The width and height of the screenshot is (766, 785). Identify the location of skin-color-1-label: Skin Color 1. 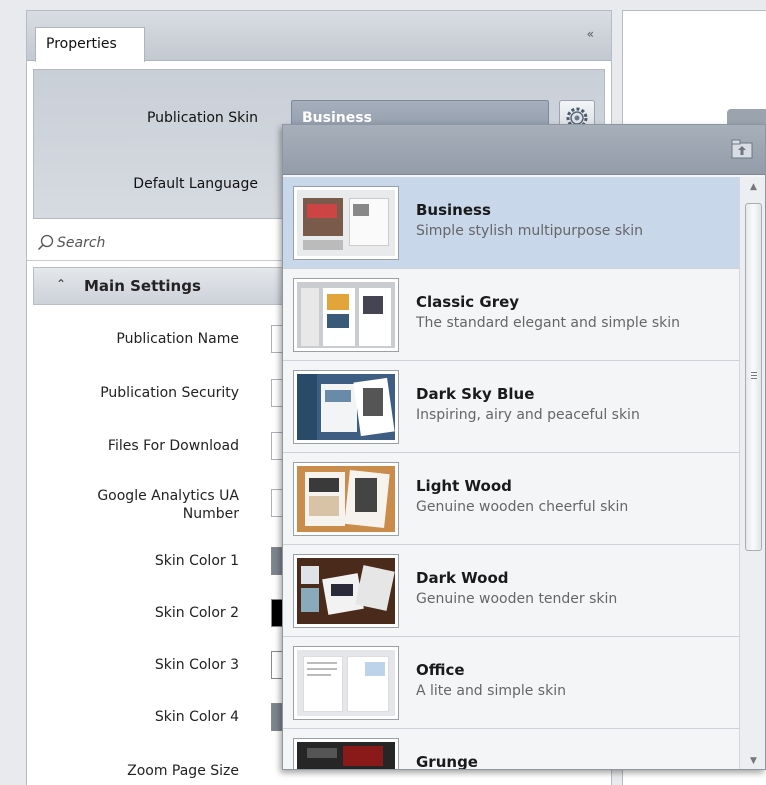
(196, 561).